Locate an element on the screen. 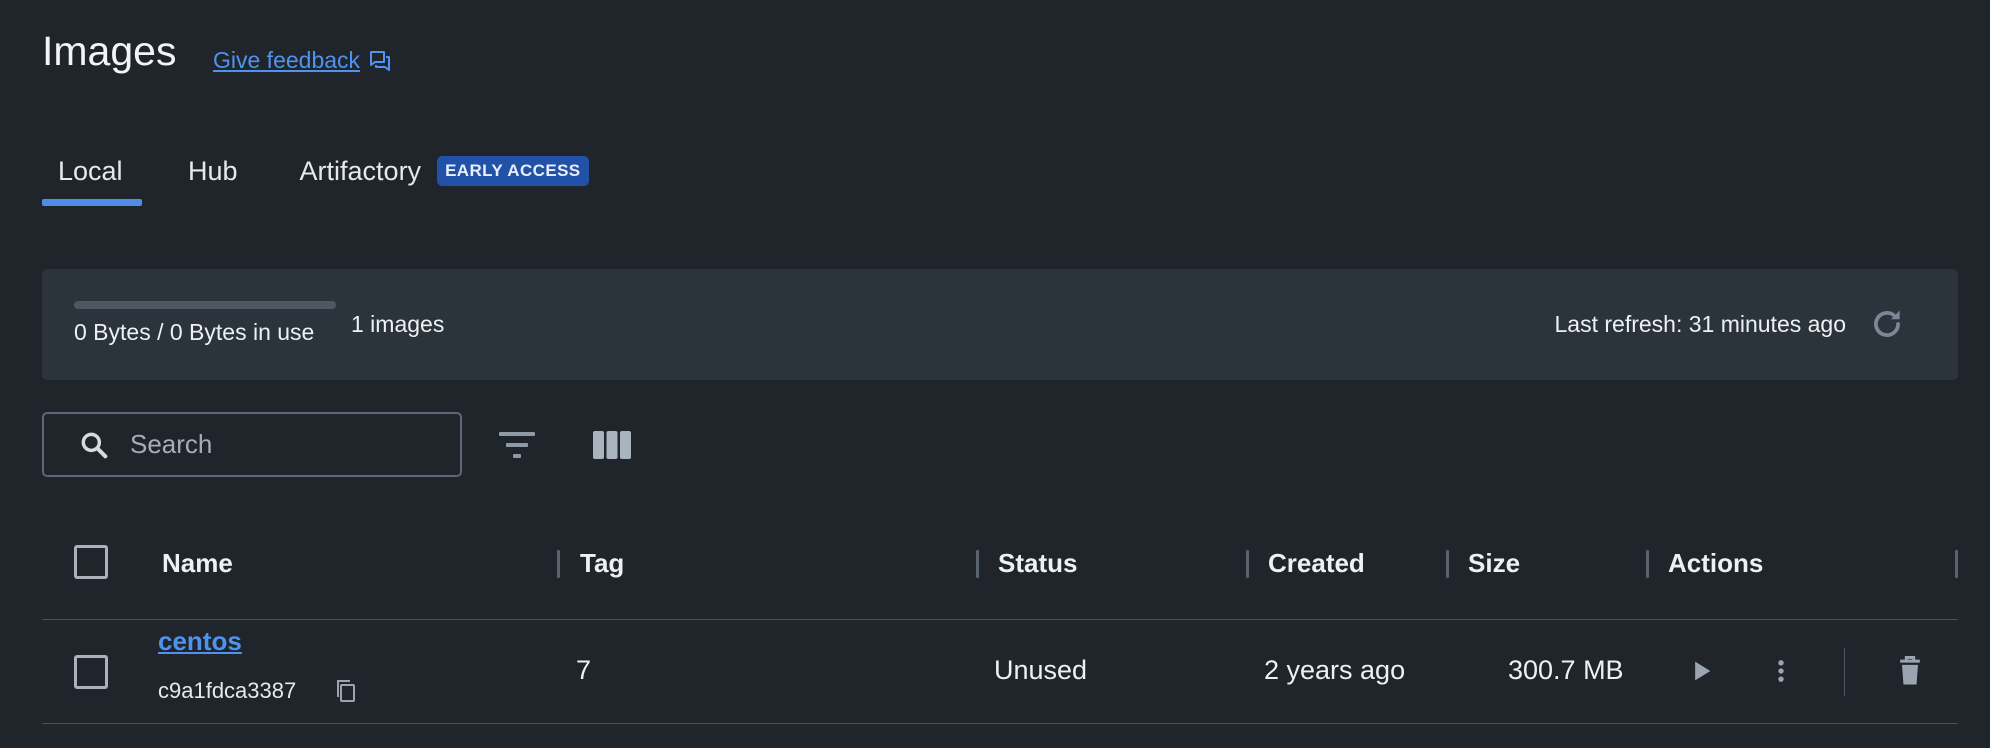  column-header-status: Status is located at coordinates (1037, 563).